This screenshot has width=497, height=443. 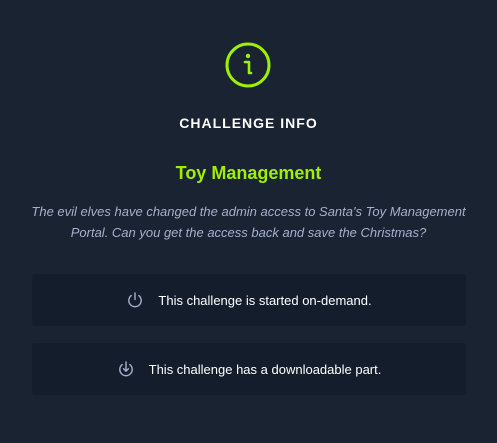 I want to click on downloadable-card: This challenge has a downloadable part., so click(x=249, y=369).